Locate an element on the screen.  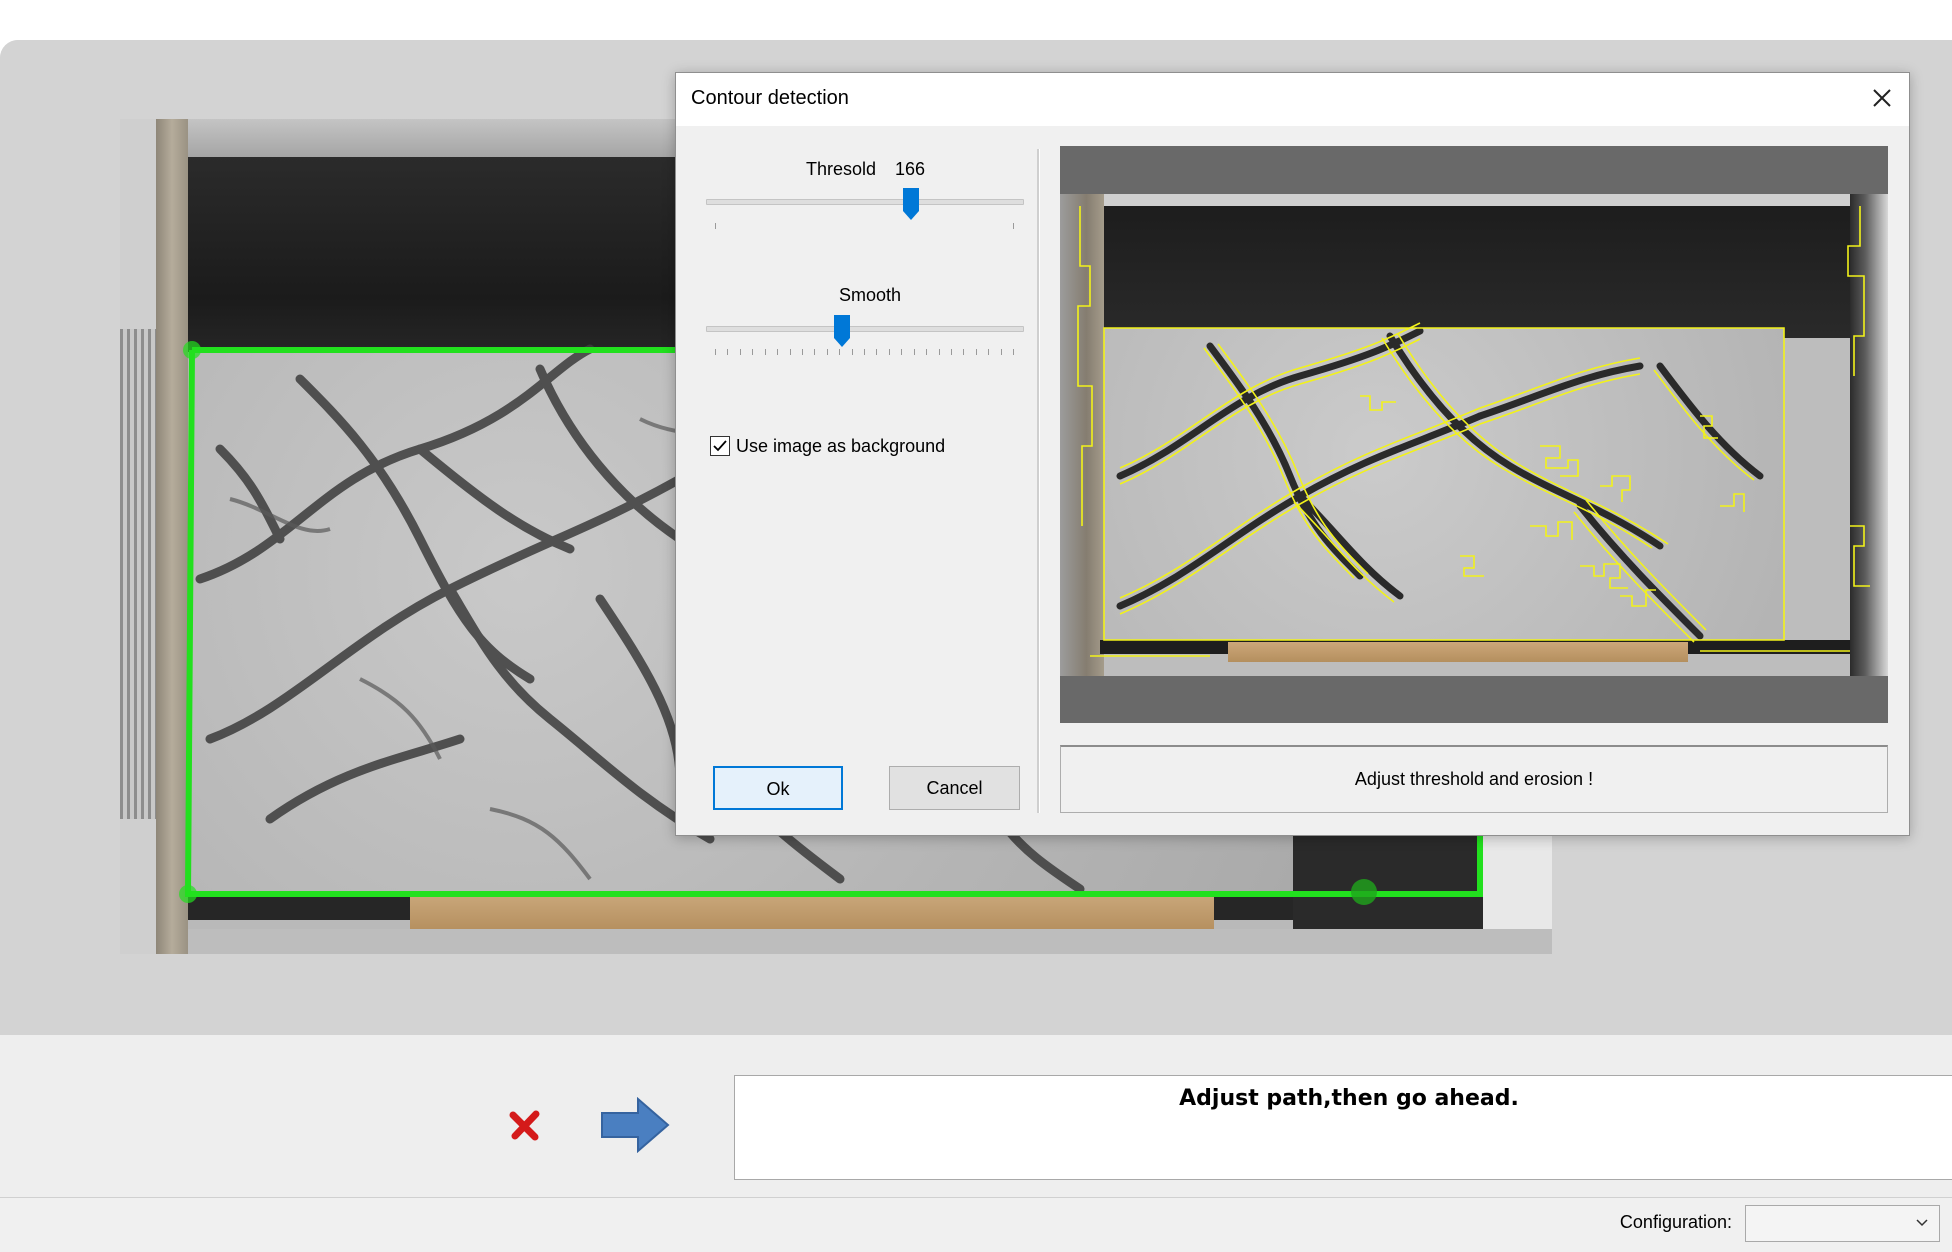
threshold-slider-track is located at coordinates (865, 202).